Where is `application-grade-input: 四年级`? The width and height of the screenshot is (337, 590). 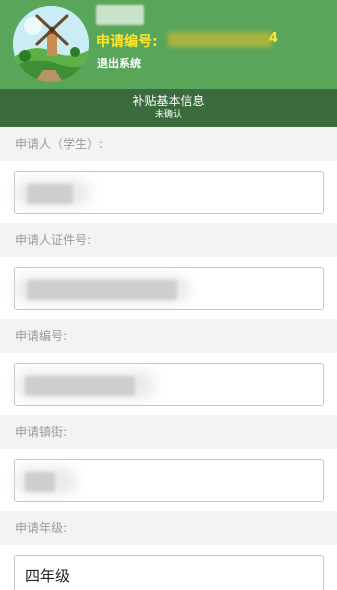 application-grade-input: 四年级 is located at coordinates (169, 572).